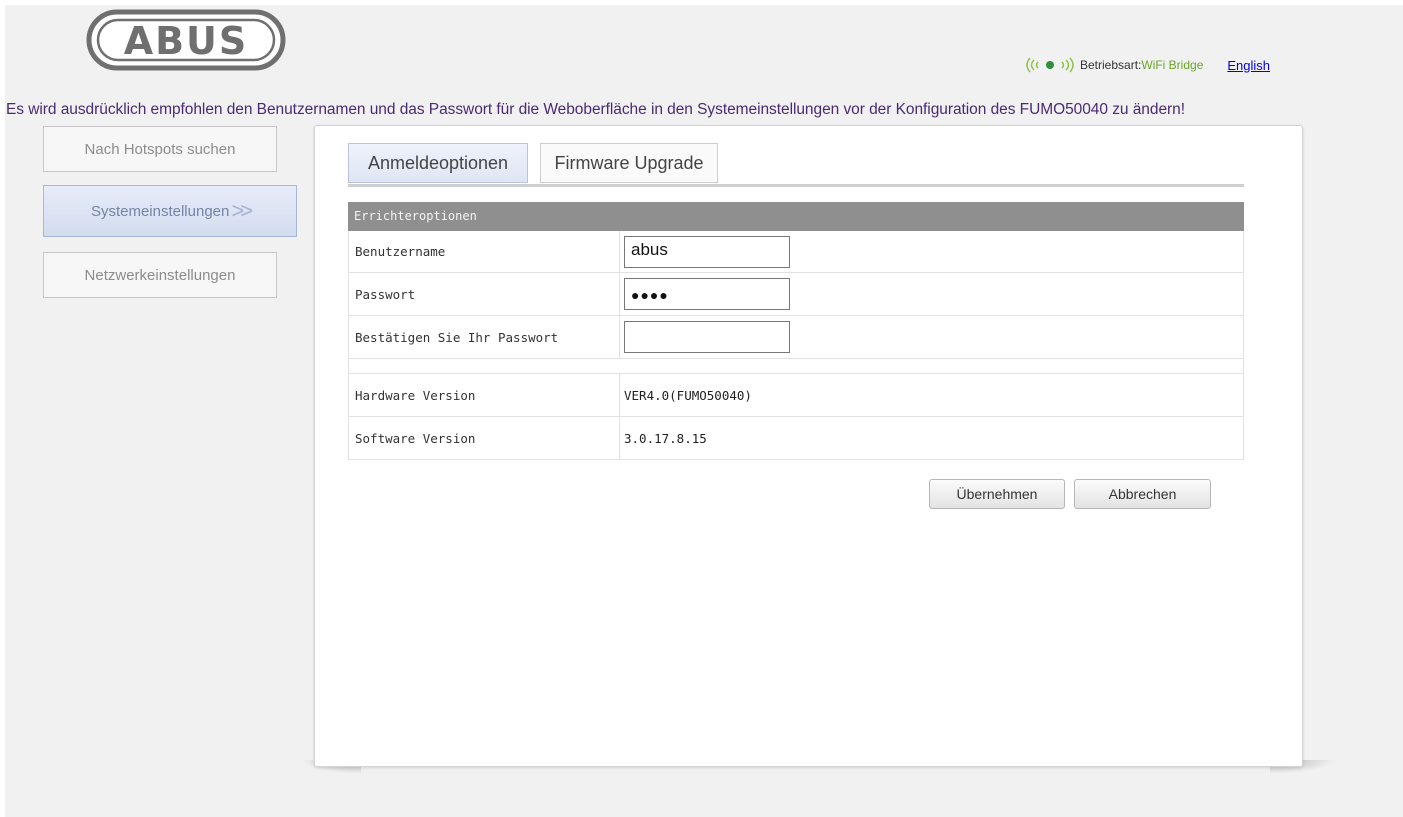 The image size is (1403, 817). I want to click on confirm-password-label: Bestätigen Sie Ihr Passwort, so click(457, 337).